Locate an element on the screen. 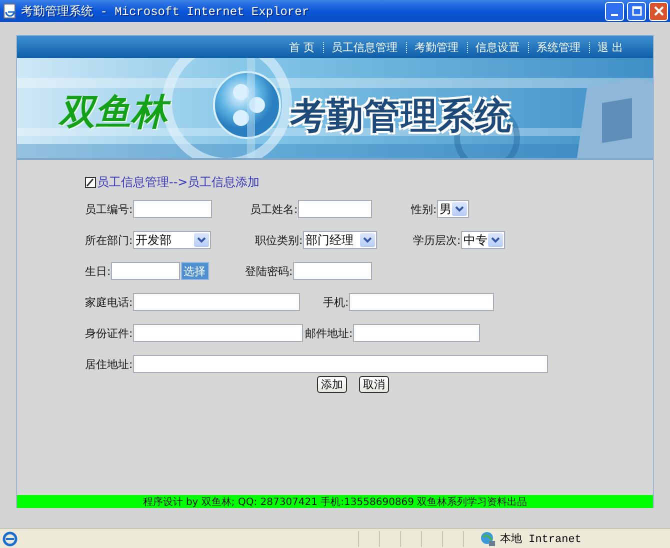 This screenshot has height=548, width=670. dropdown: 开发部 is located at coordinates (171, 240).